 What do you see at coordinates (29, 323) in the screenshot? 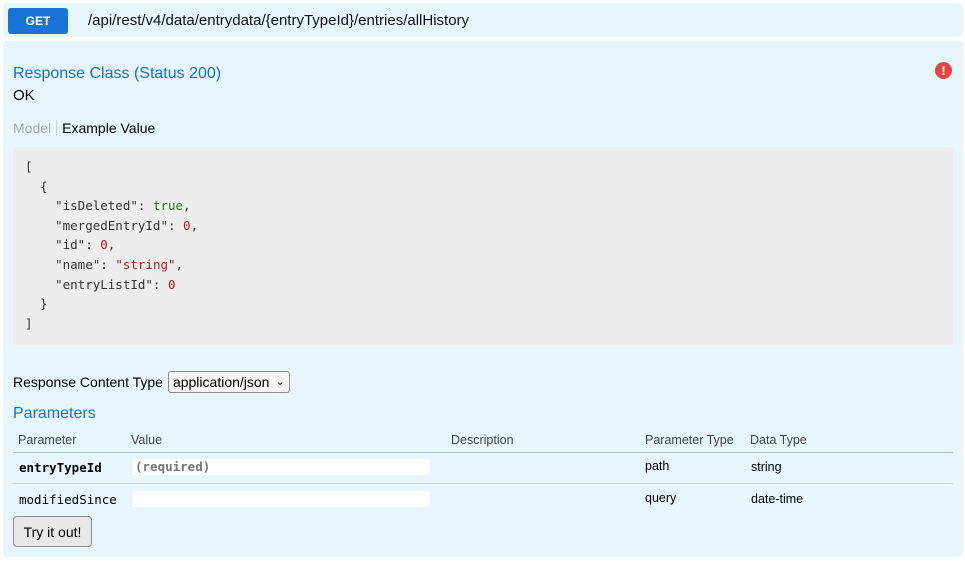
I see `code-token: ]` at bounding box center [29, 323].